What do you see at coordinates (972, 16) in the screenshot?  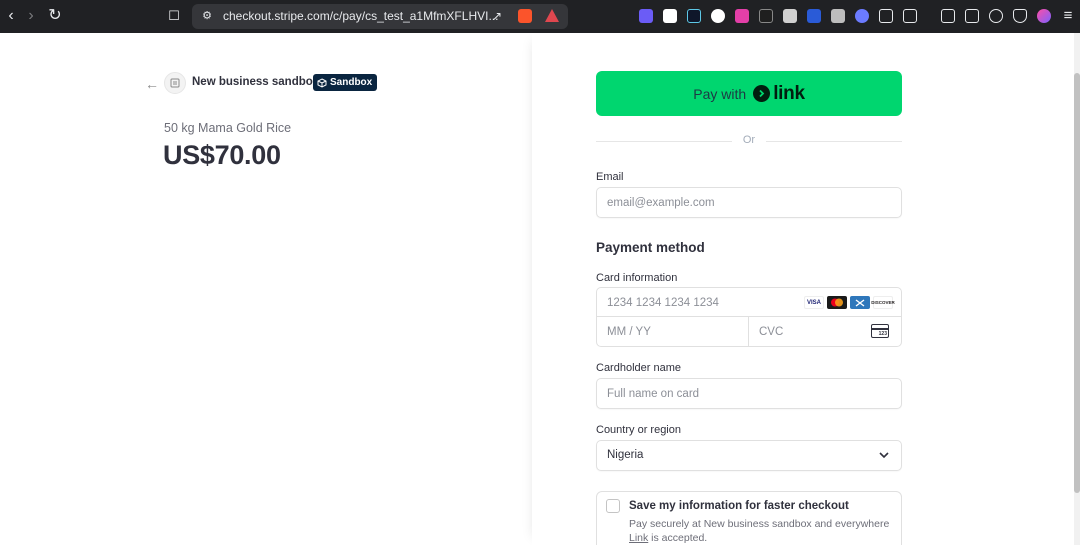 I see `wallet-icon` at bounding box center [972, 16].